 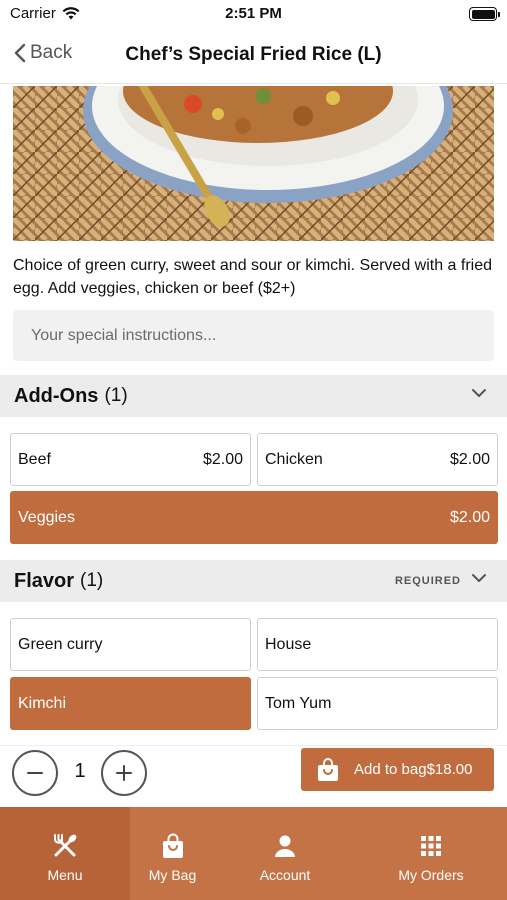 I want to click on tab-bar: Menu My Bag Account My Orders, so click(x=253, y=853).